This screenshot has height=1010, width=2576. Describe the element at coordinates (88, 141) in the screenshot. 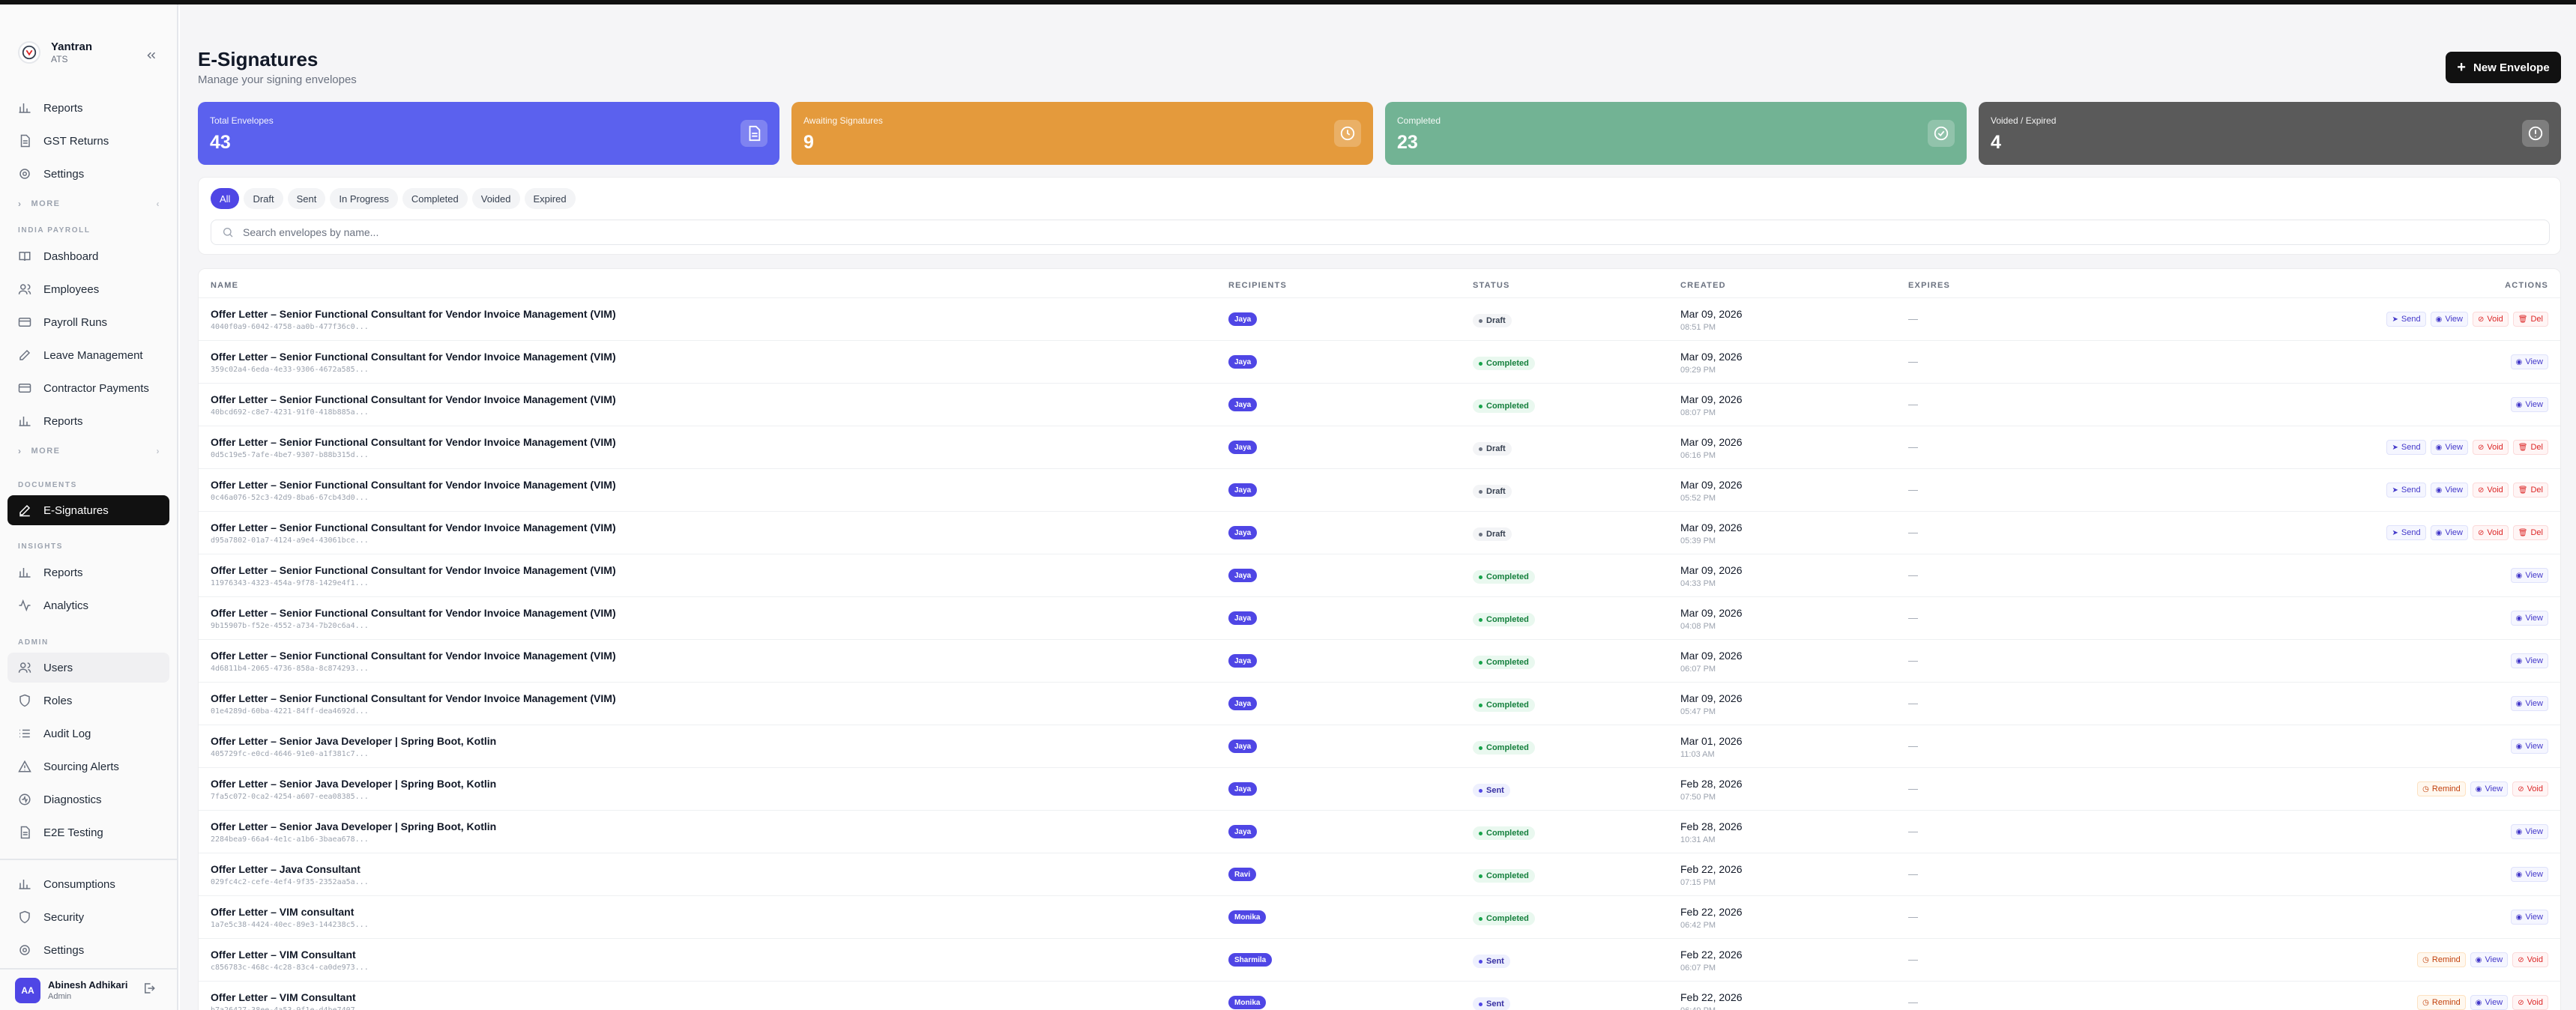

I see `sidebar-item-gst-returns: GST Returns` at that location.